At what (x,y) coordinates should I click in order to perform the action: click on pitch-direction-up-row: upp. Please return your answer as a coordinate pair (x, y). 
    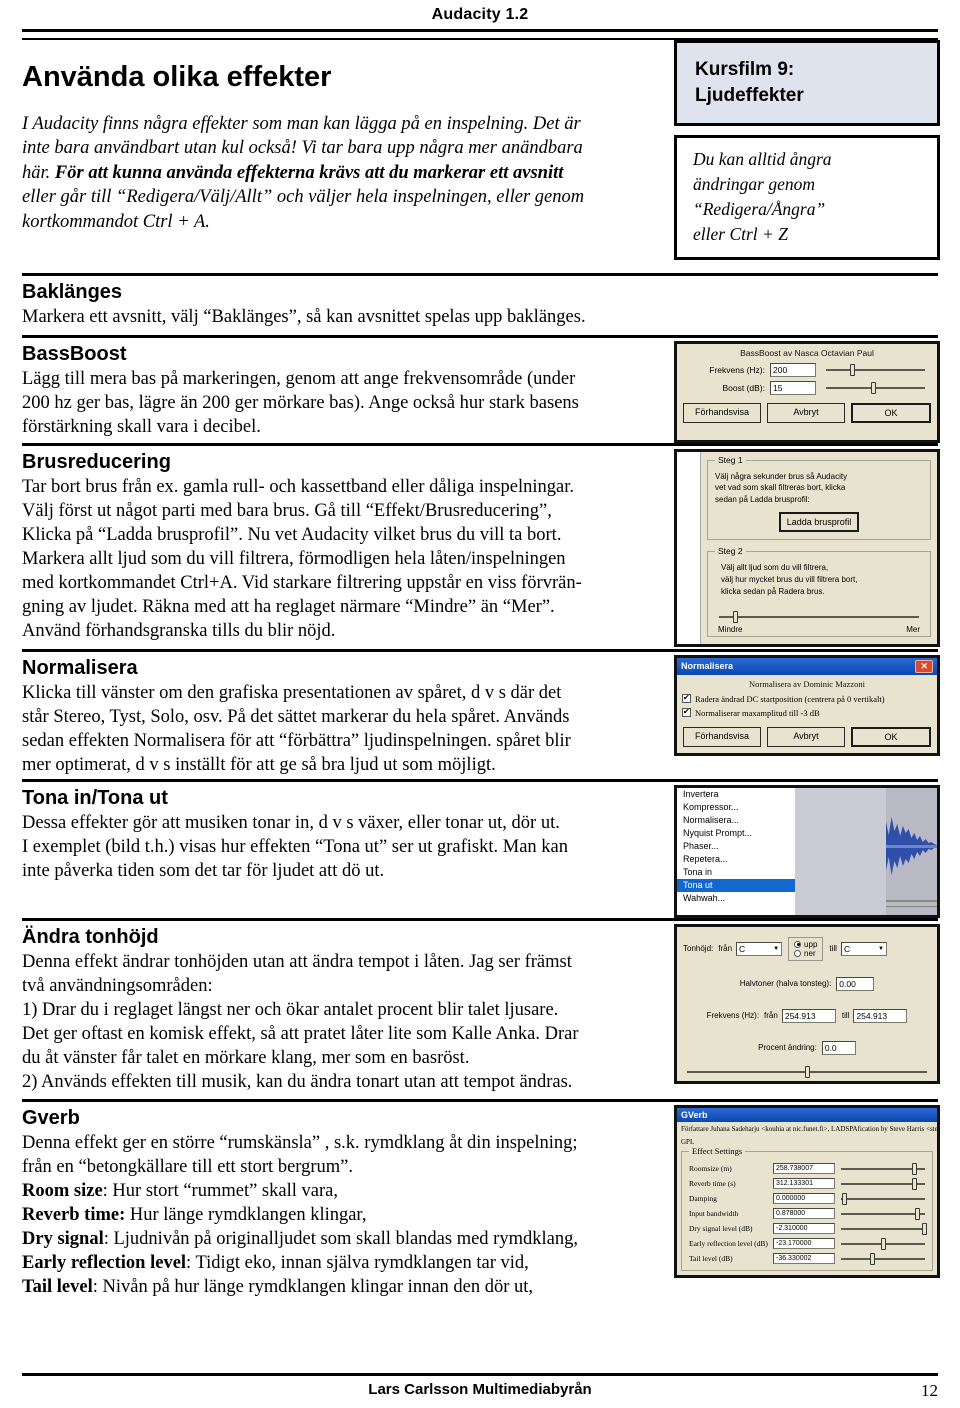
    Looking at the image, I should click on (805, 944).